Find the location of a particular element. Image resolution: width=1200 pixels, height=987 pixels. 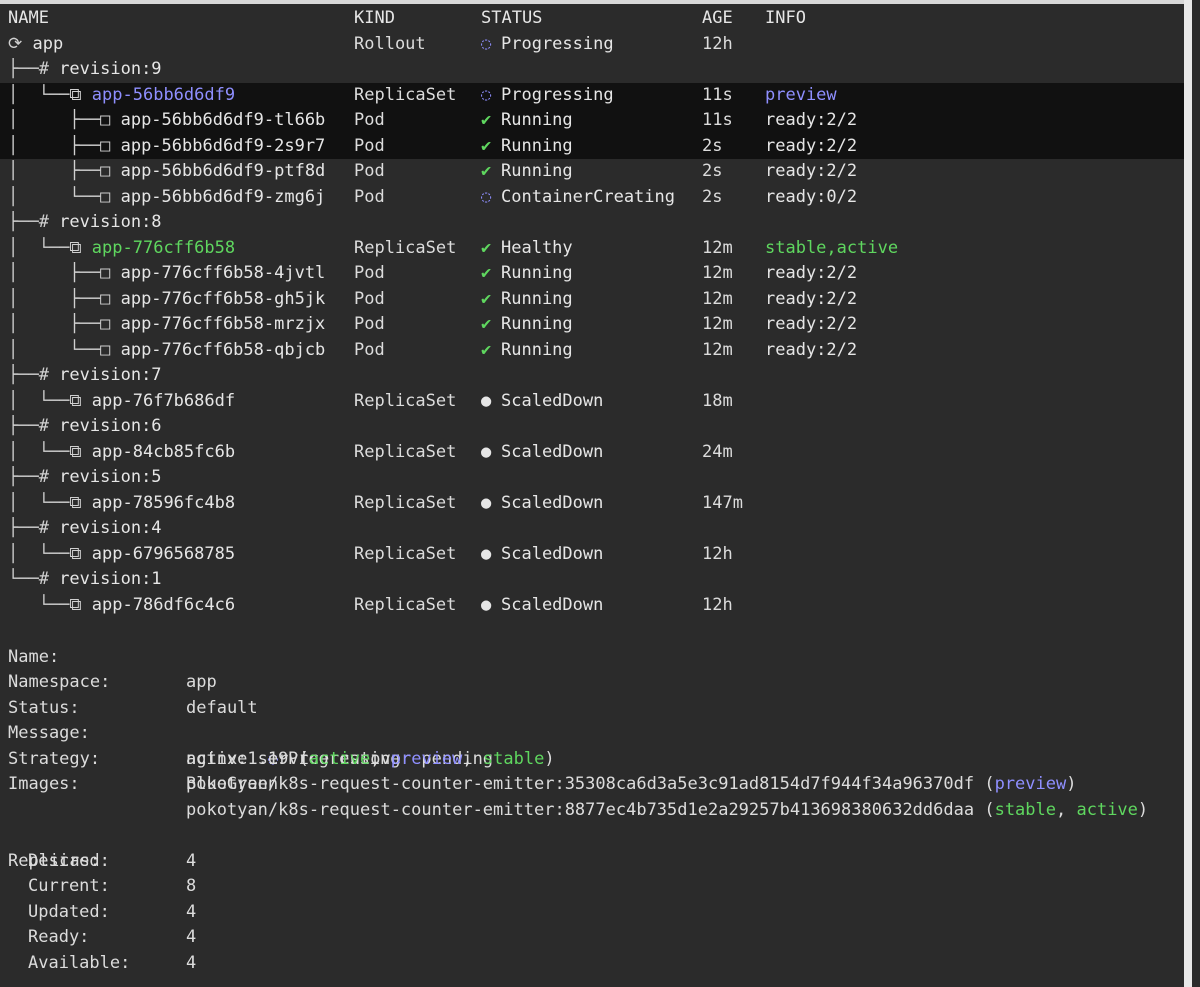

row-name: app-776cff6b58 is located at coordinates (163, 247).